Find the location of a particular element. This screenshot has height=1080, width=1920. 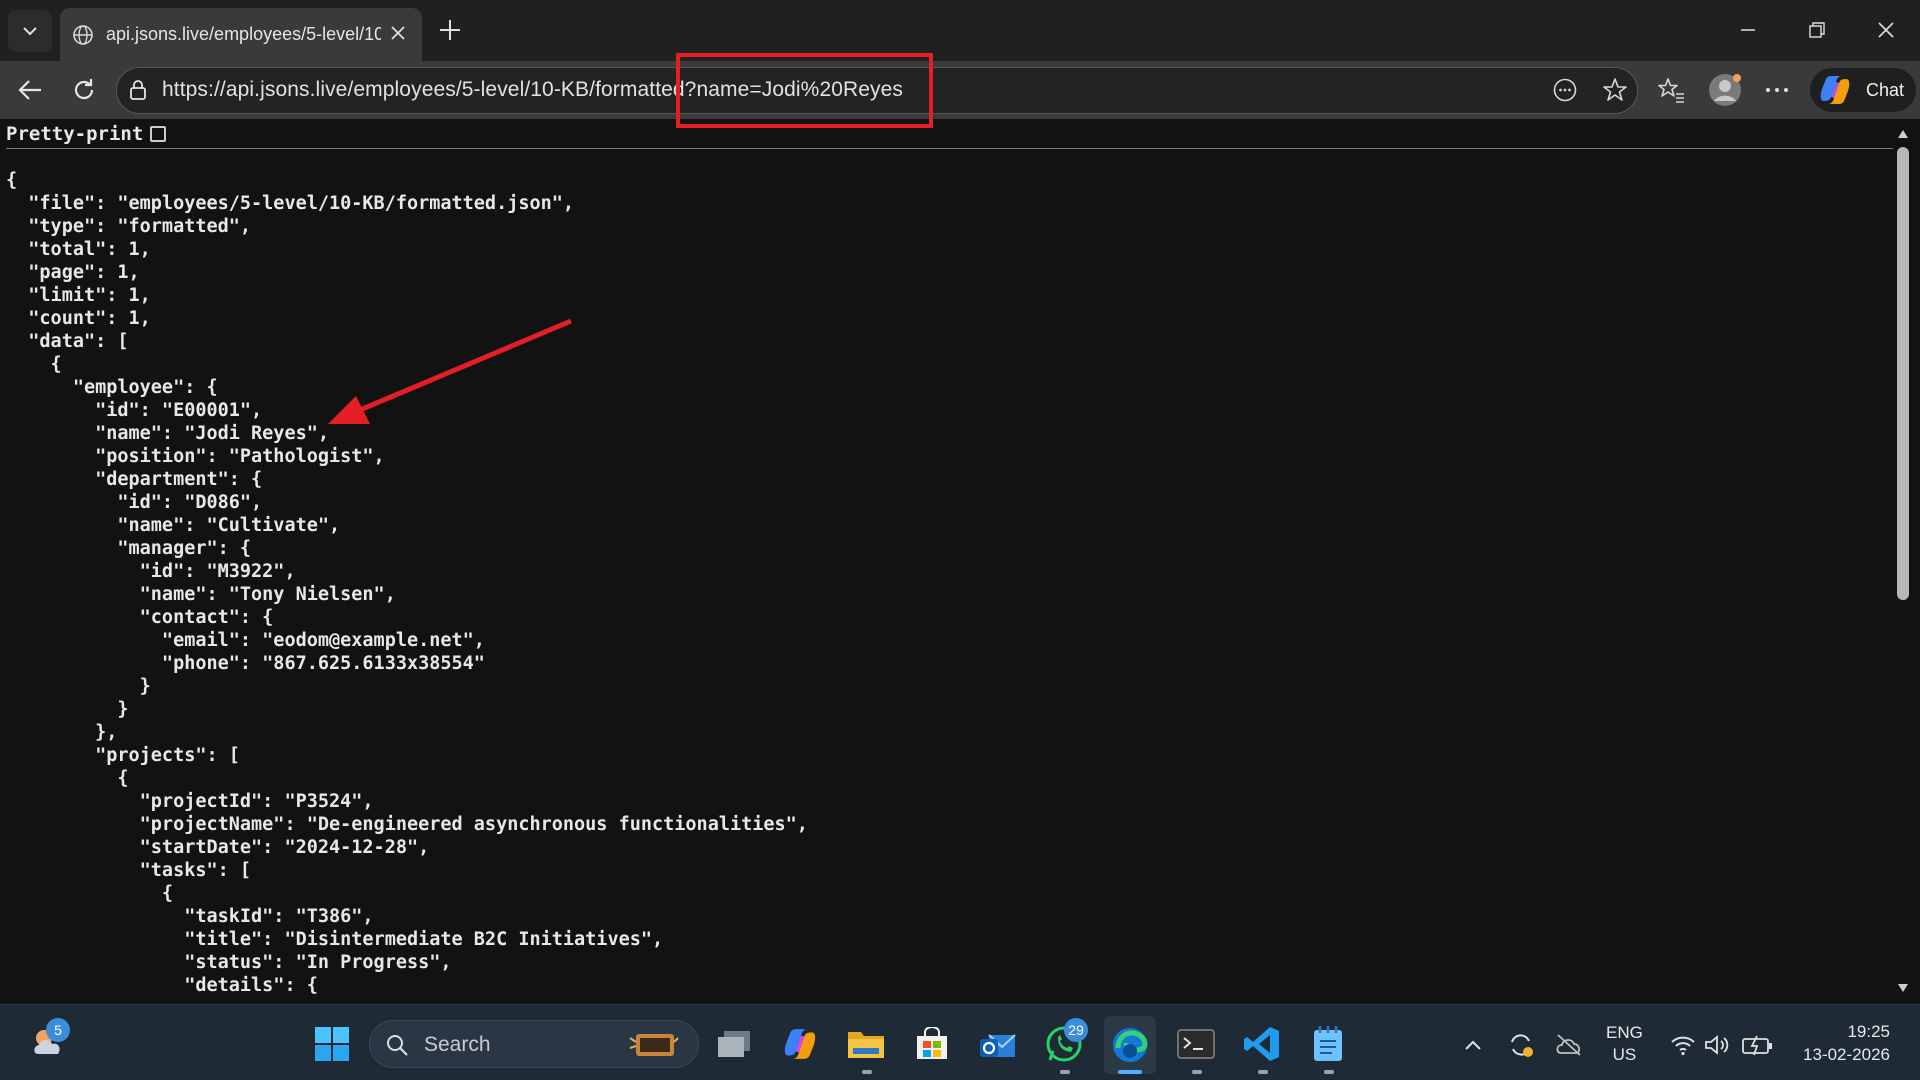

json-line: "id": "E00001", is located at coordinates (134, 410).